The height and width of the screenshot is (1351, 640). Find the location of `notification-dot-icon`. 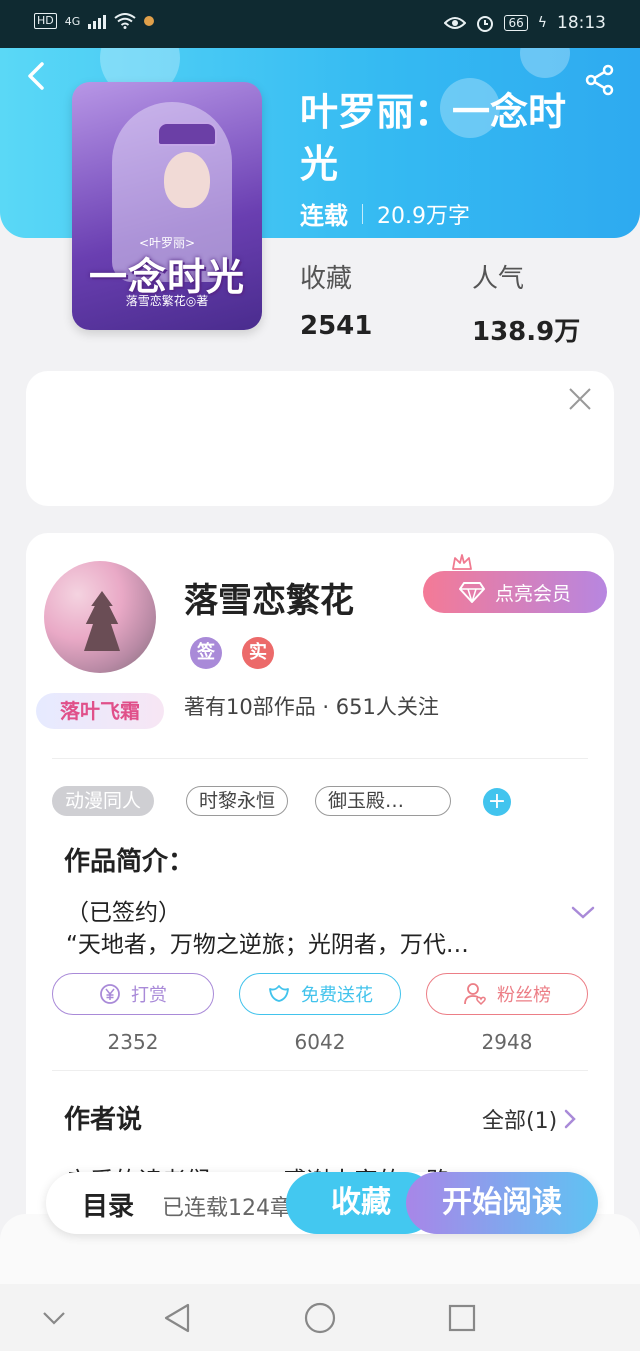

notification-dot-icon is located at coordinates (149, 21).